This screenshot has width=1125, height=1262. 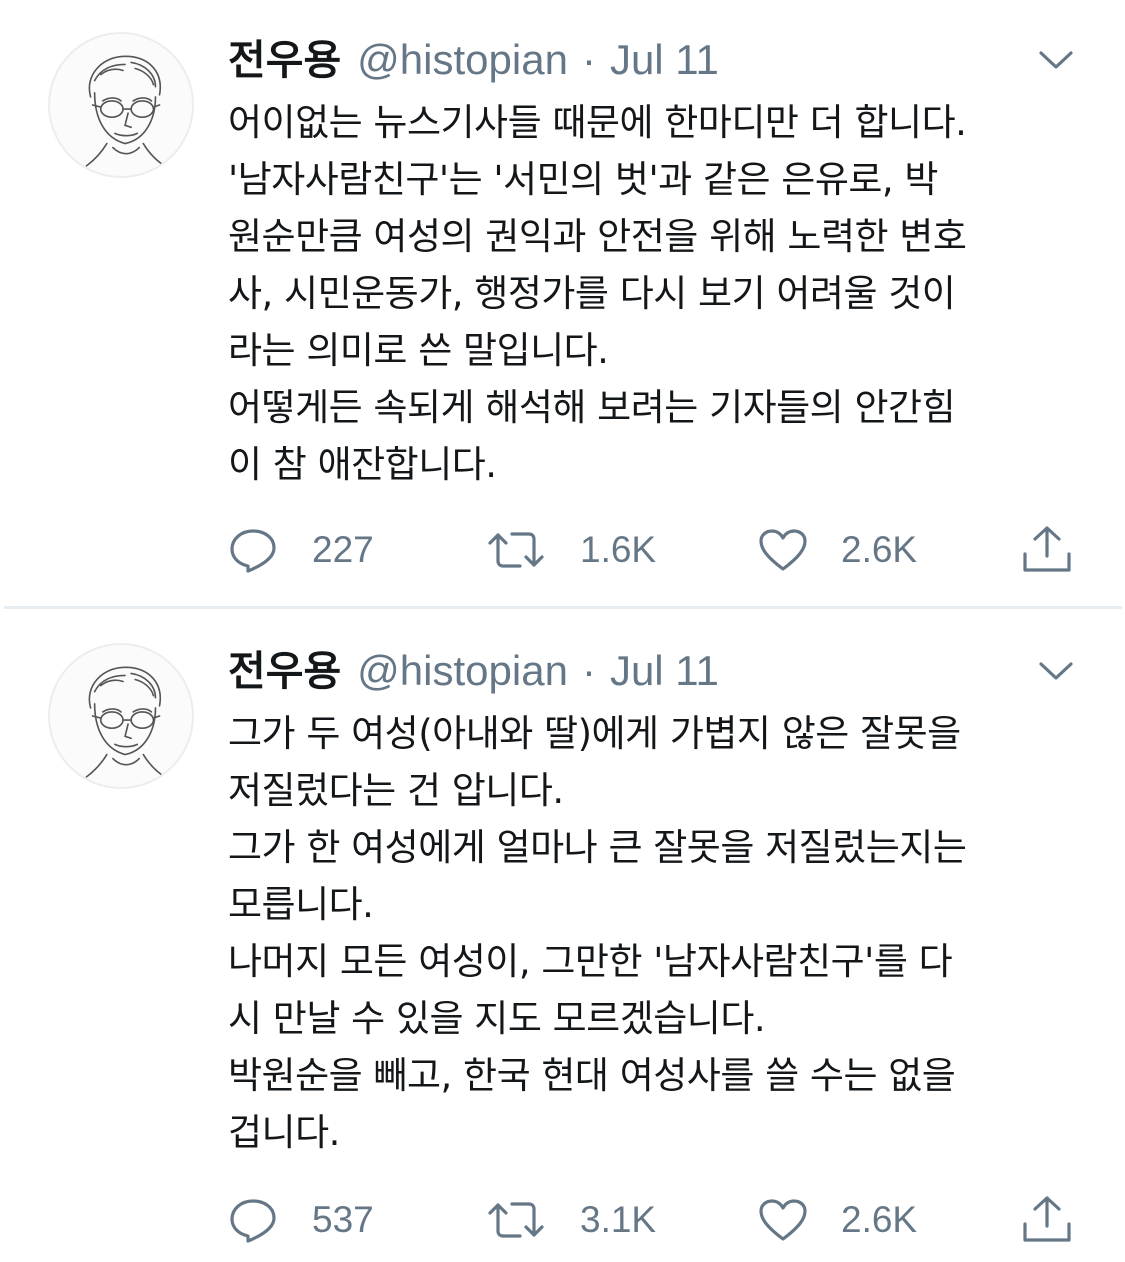 What do you see at coordinates (343, 1219) in the screenshot?
I see `reply-count: 537` at bounding box center [343, 1219].